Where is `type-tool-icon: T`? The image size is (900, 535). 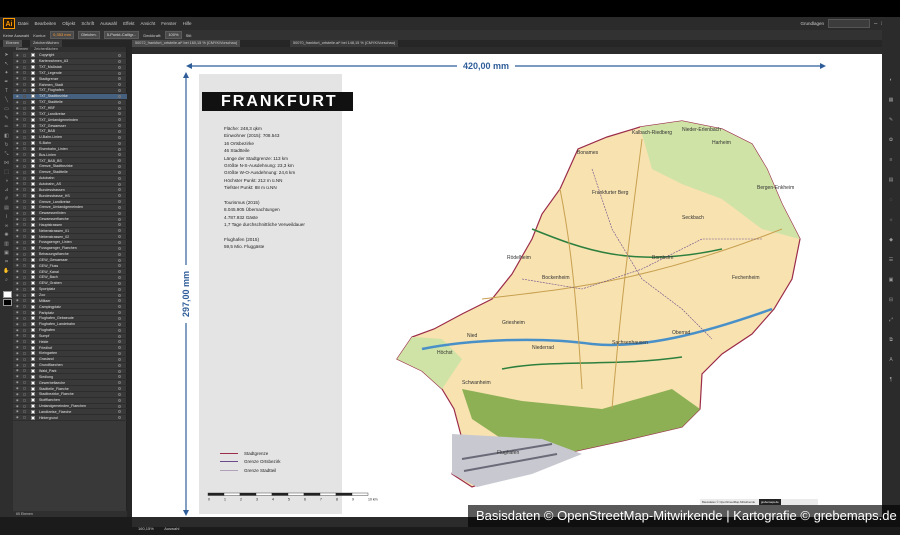
type-tool-icon: T is located at coordinates (6, 91).